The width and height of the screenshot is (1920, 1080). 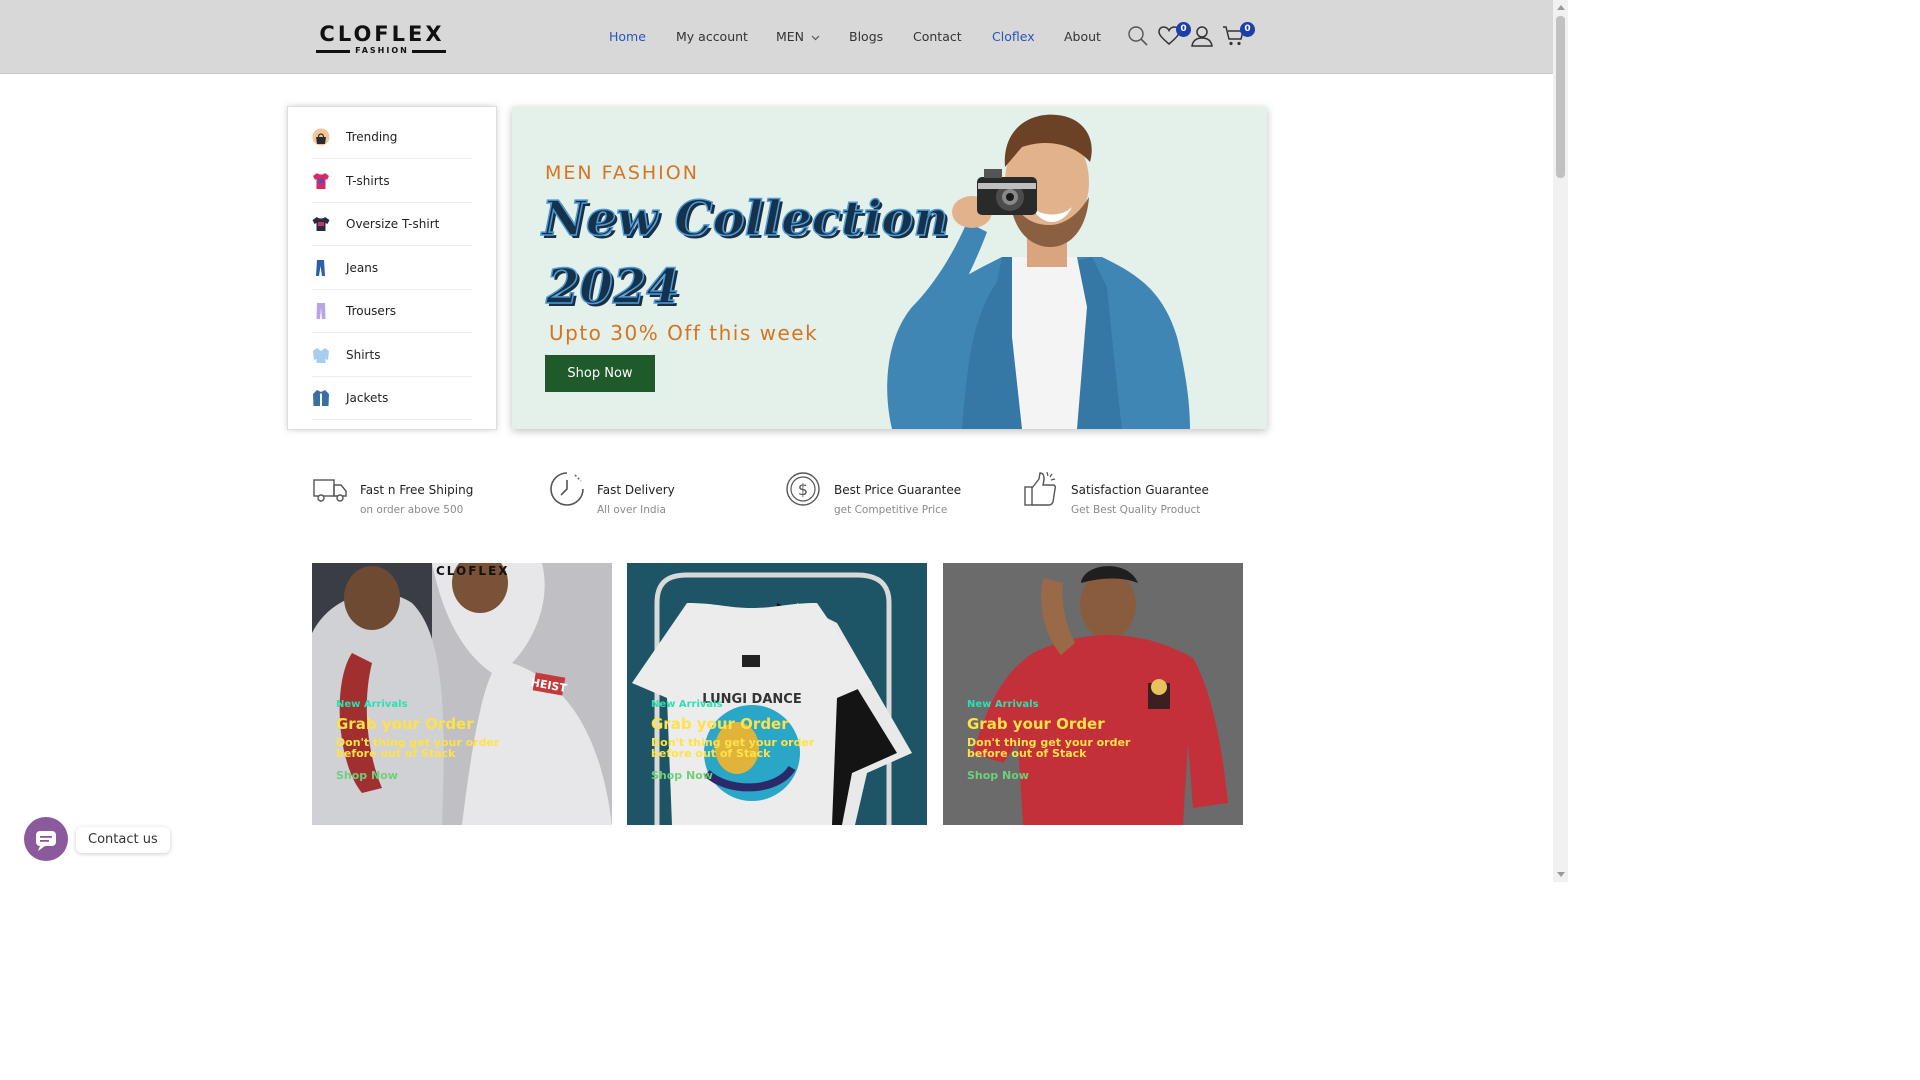 What do you see at coordinates (363, 355) in the screenshot?
I see `category-label: Shirts` at bounding box center [363, 355].